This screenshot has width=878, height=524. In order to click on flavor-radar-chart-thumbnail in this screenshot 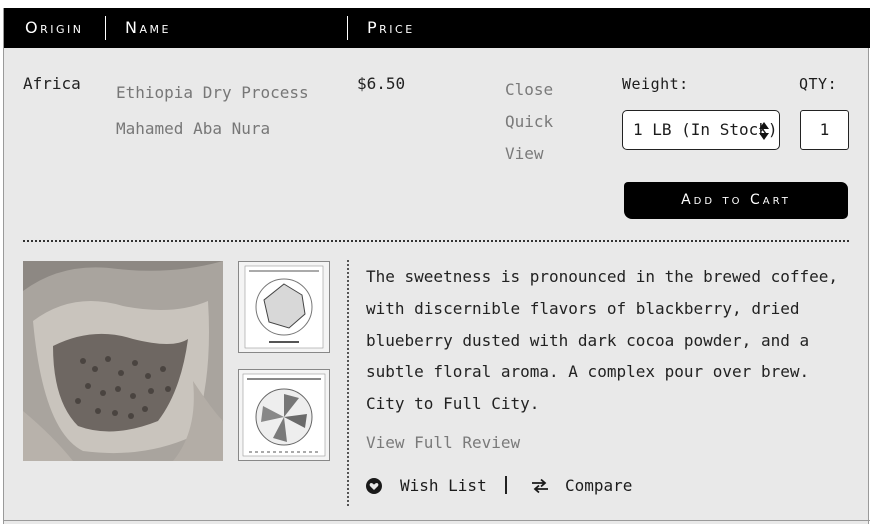, I will do `click(284, 307)`.